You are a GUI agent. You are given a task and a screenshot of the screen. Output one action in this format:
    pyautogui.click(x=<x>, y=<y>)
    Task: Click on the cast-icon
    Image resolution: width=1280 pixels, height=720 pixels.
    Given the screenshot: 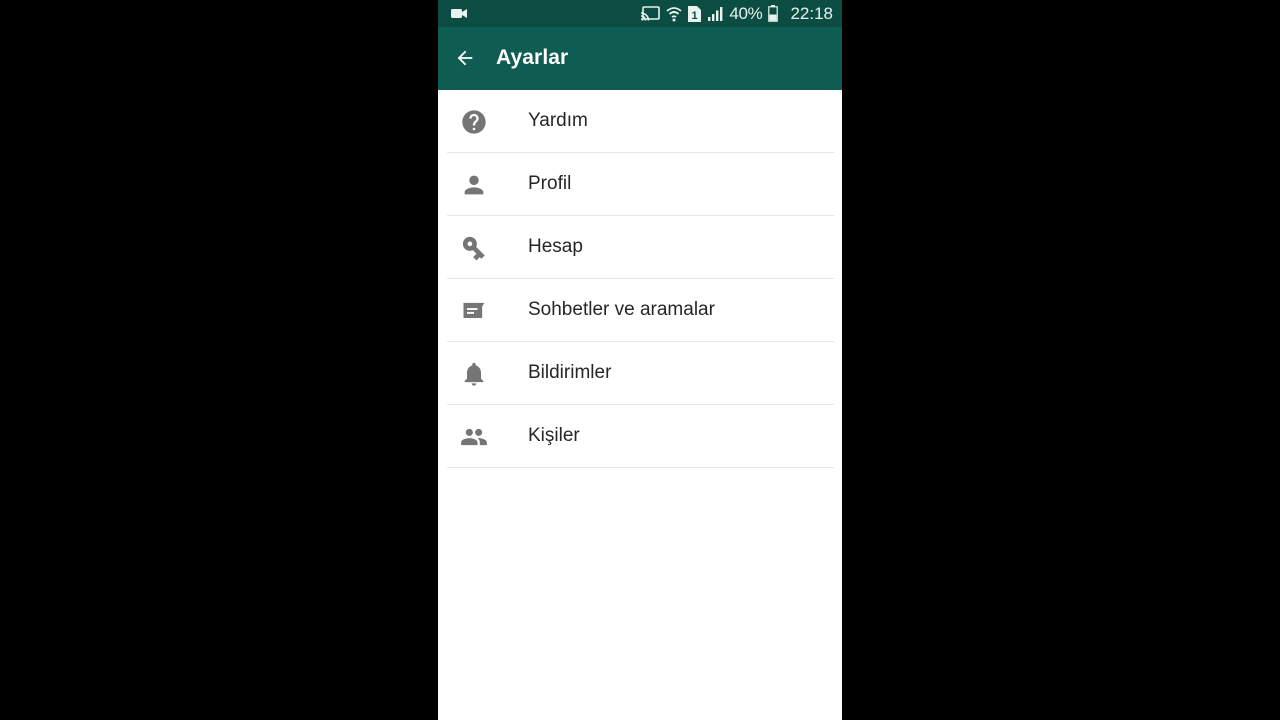 What is the action you would take?
    pyautogui.click(x=651, y=13)
    